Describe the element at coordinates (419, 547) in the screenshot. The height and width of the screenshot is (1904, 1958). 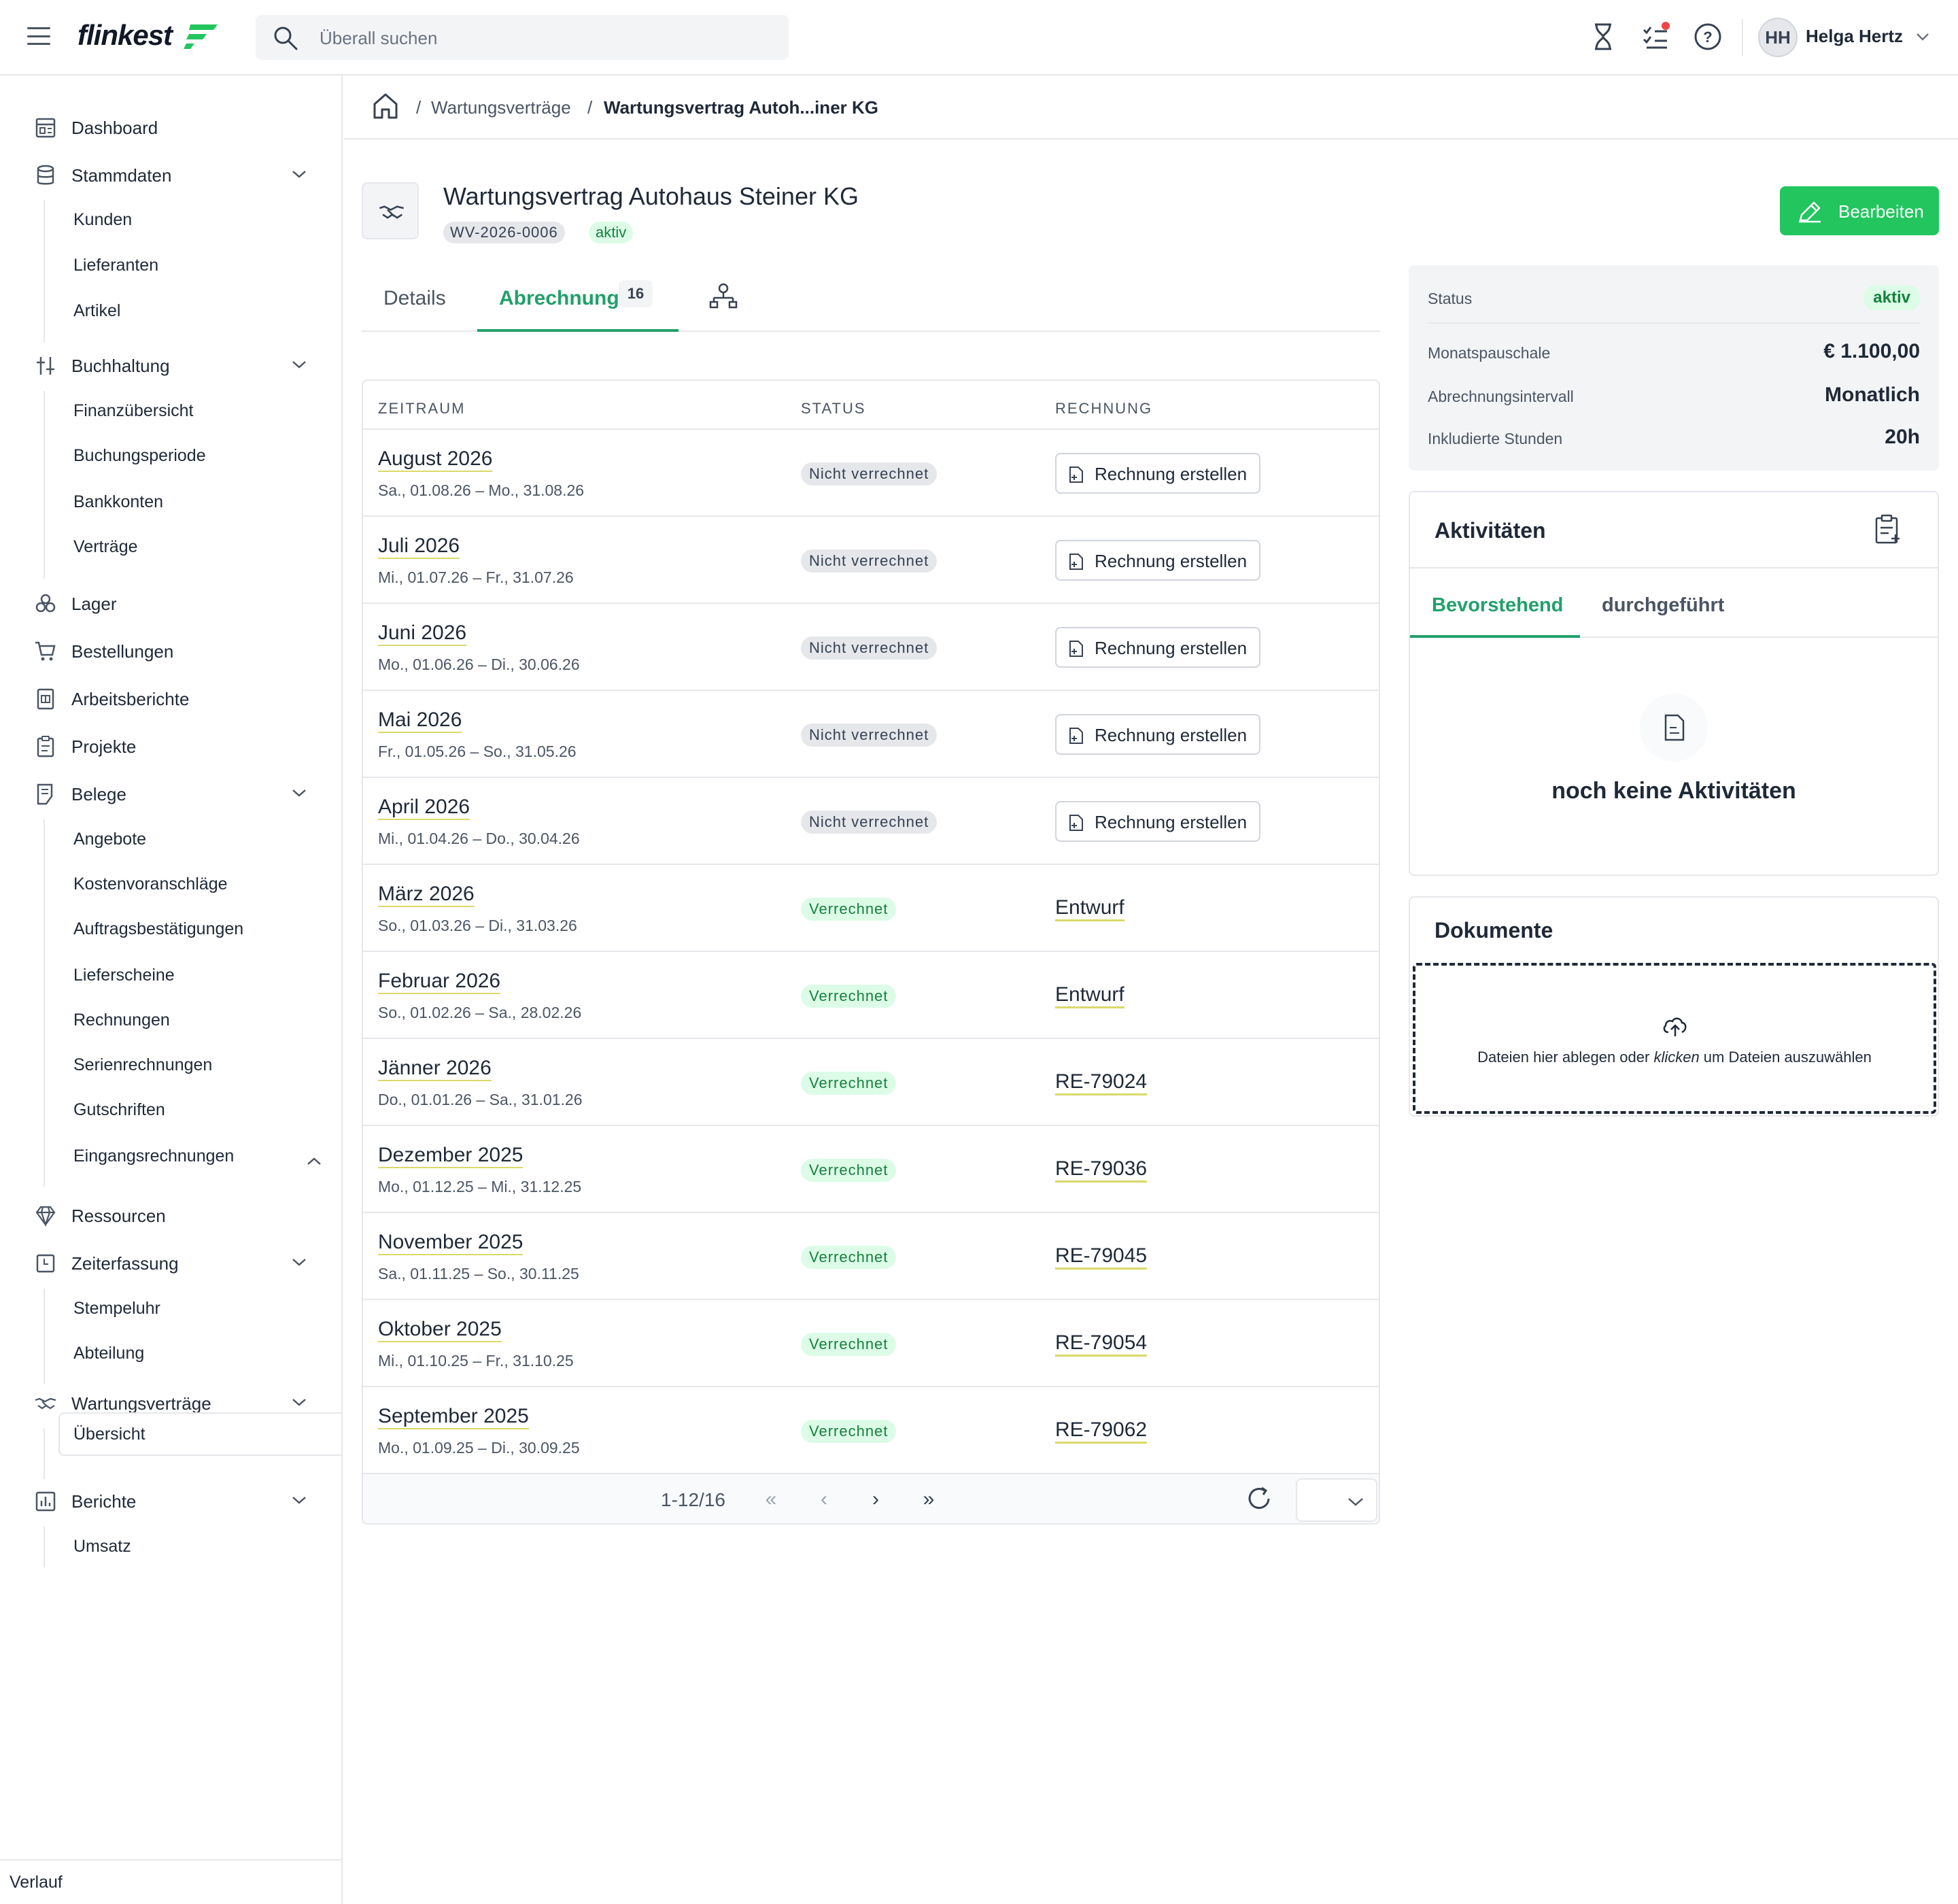
I see `row-period: Juli 2026` at that location.